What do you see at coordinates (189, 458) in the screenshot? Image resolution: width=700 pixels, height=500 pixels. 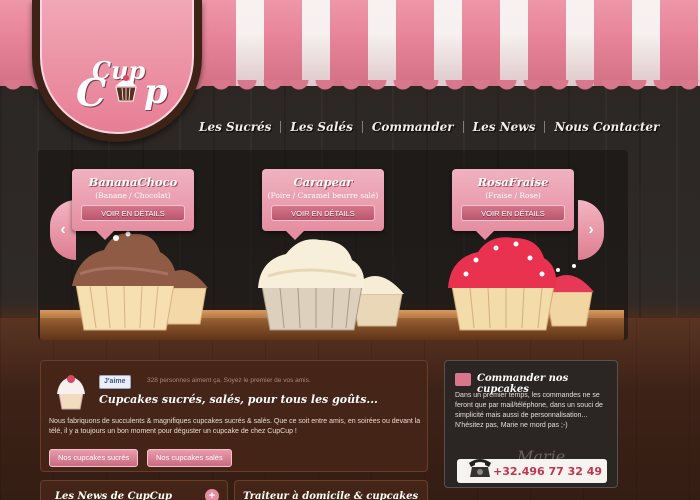 I see `savory-cupcakes-button: Nos cupcakes salés` at bounding box center [189, 458].